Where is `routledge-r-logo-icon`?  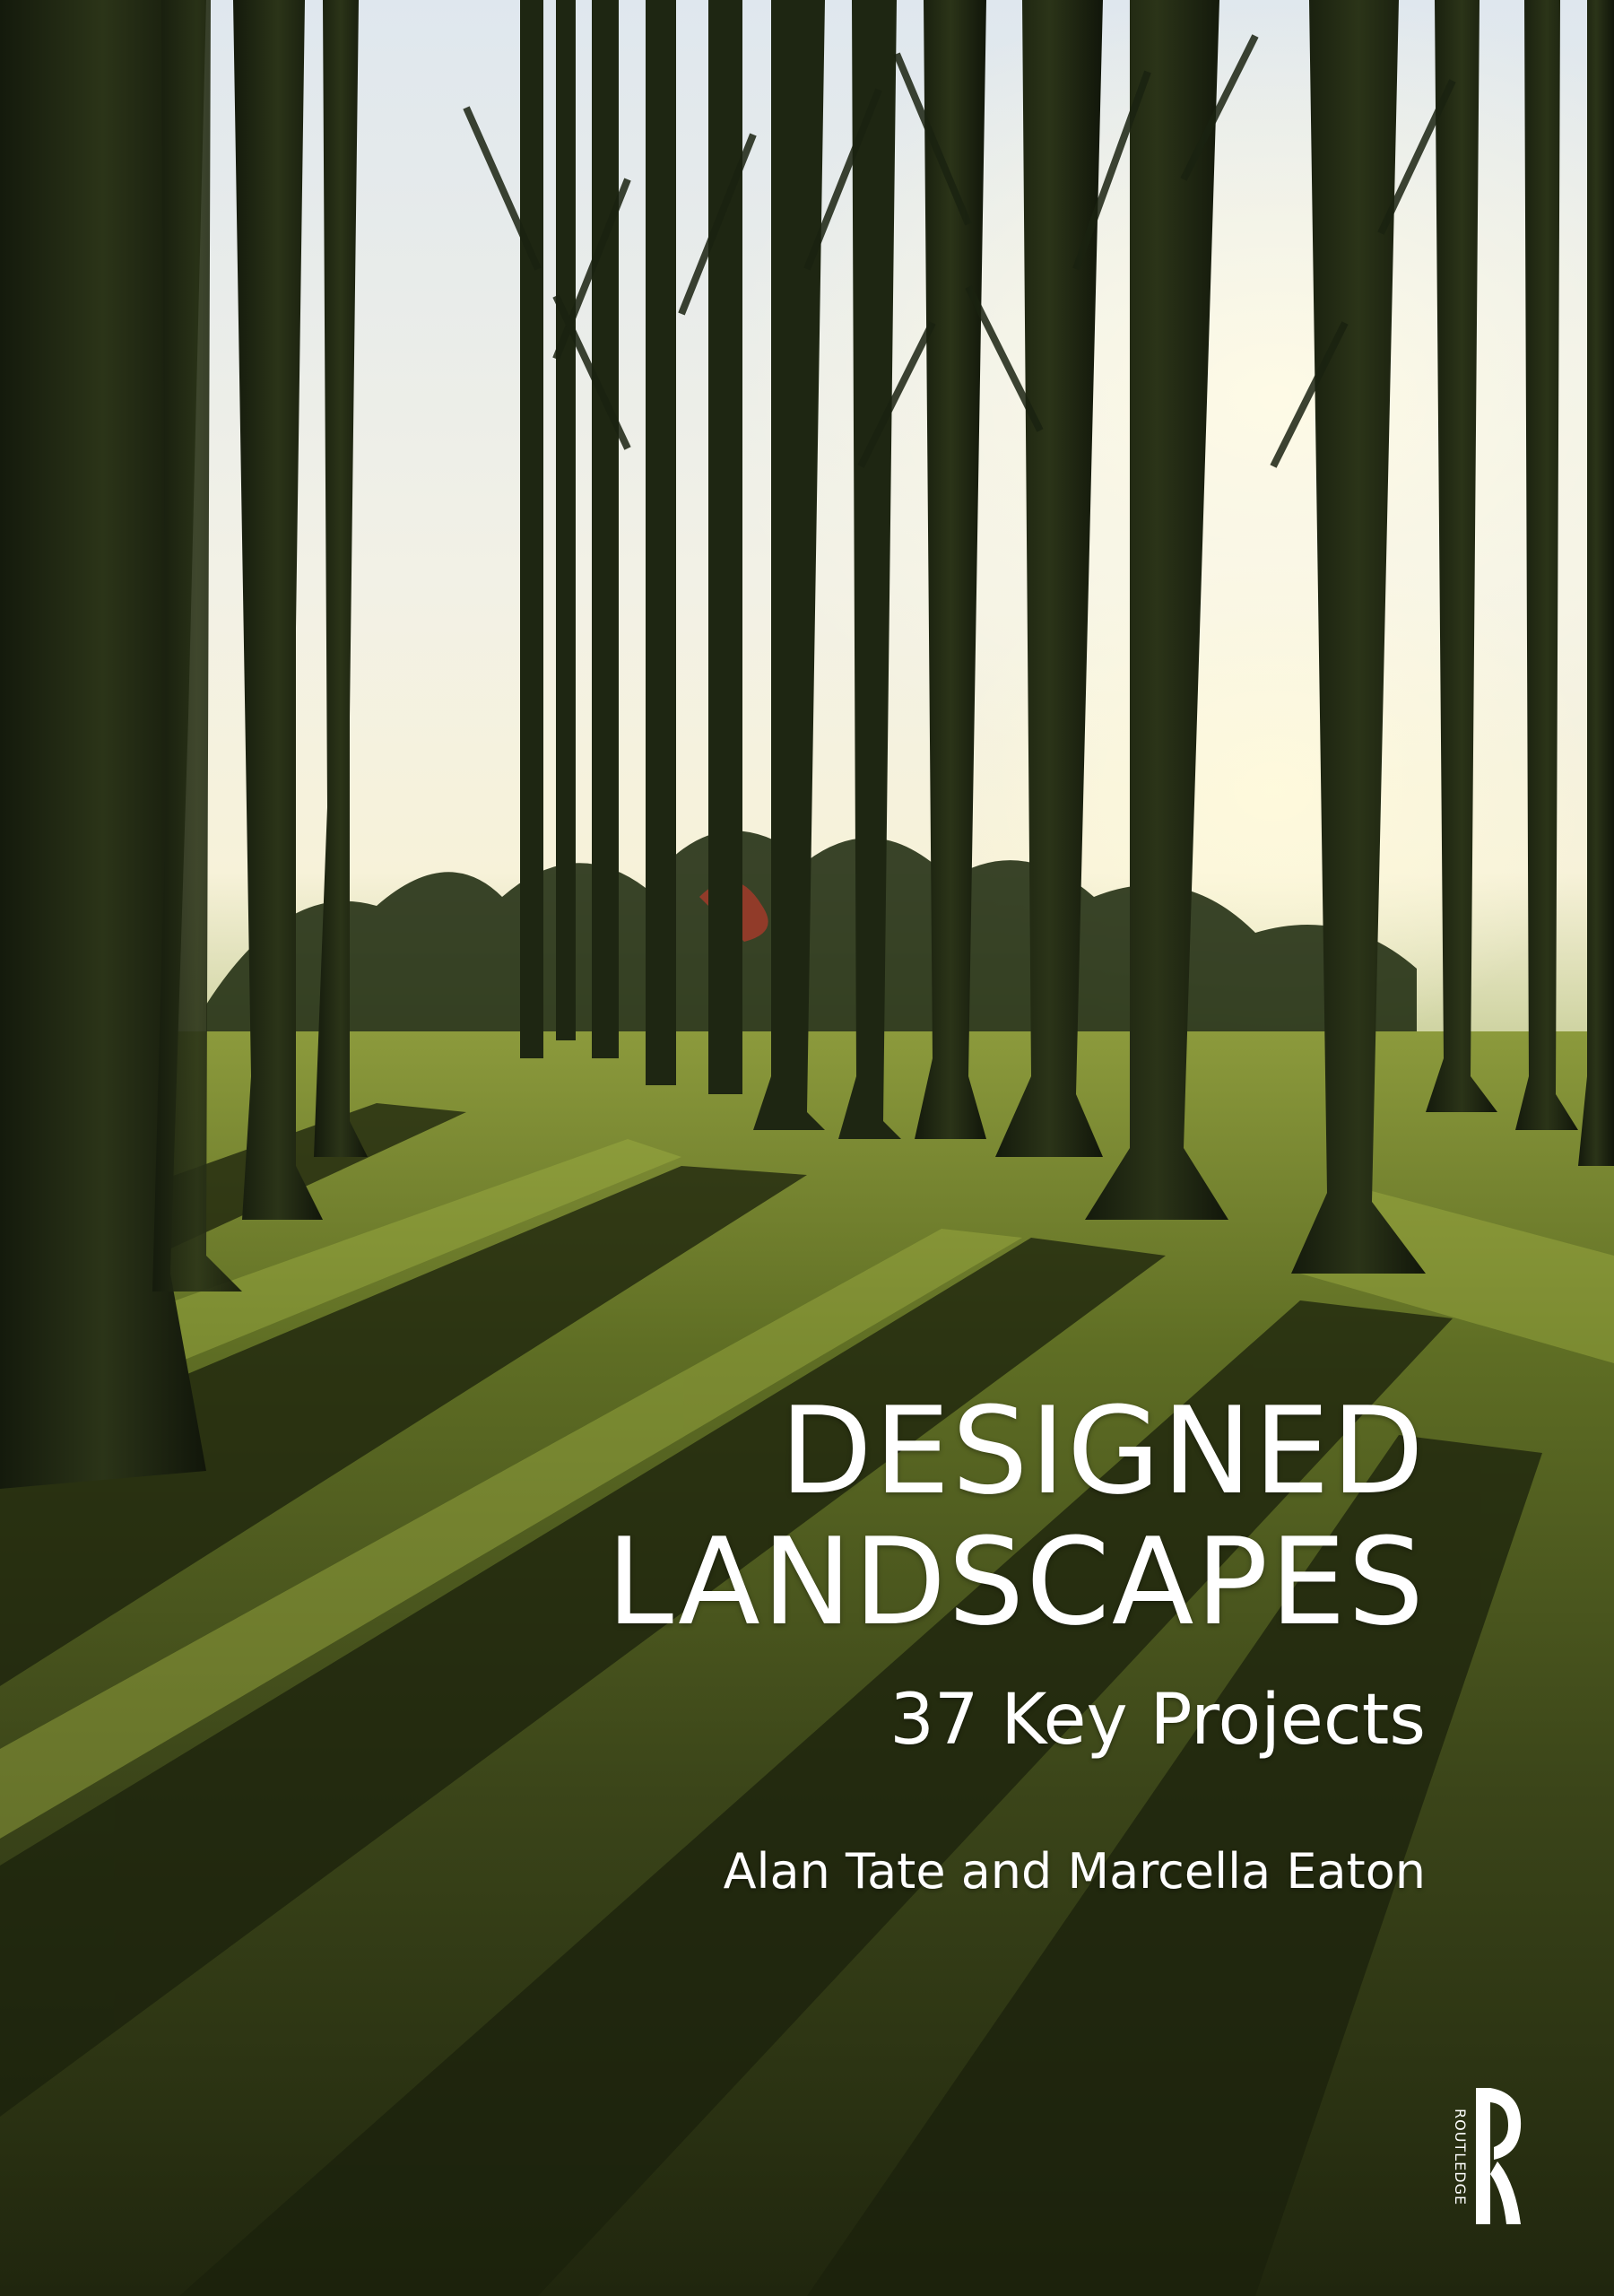 routledge-r-logo-icon is located at coordinates (1499, 2156).